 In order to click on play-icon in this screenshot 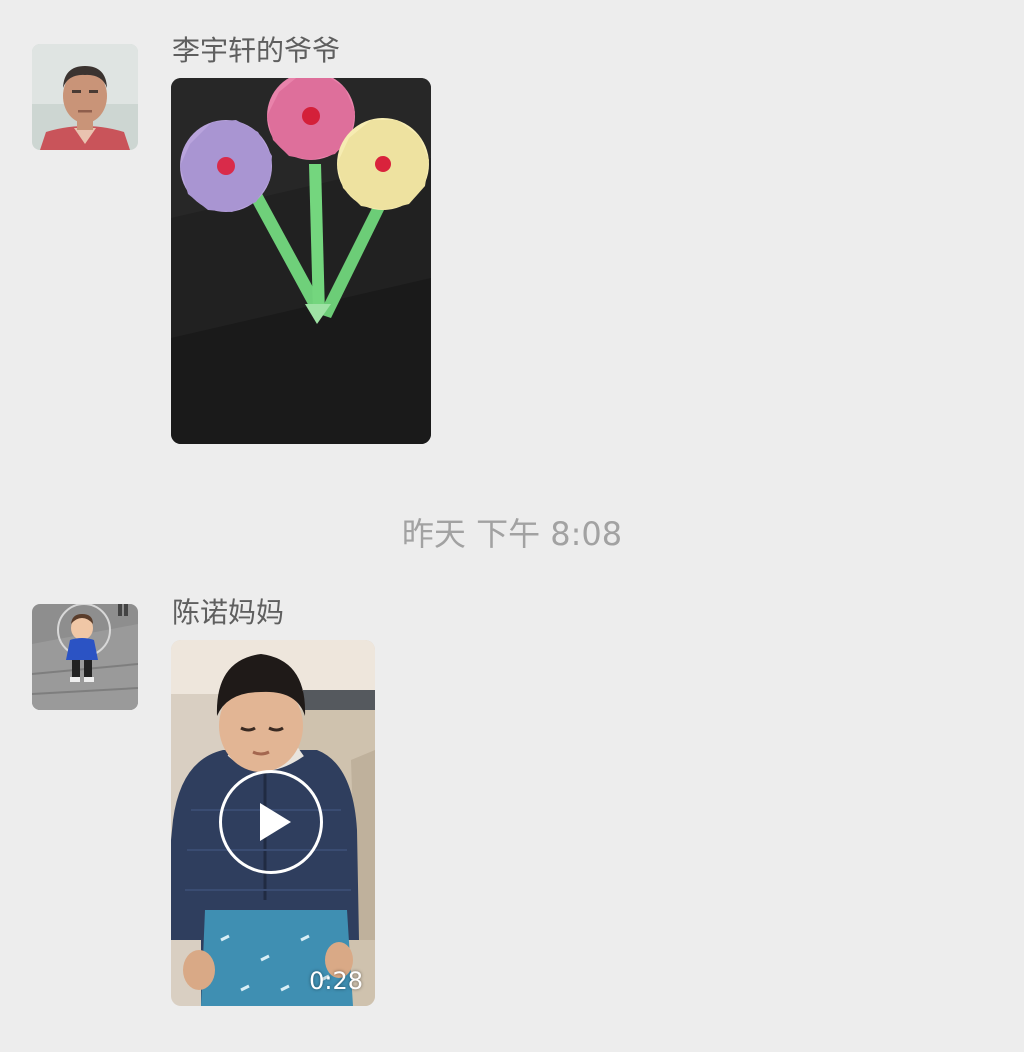, I will do `click(275, 822)`.